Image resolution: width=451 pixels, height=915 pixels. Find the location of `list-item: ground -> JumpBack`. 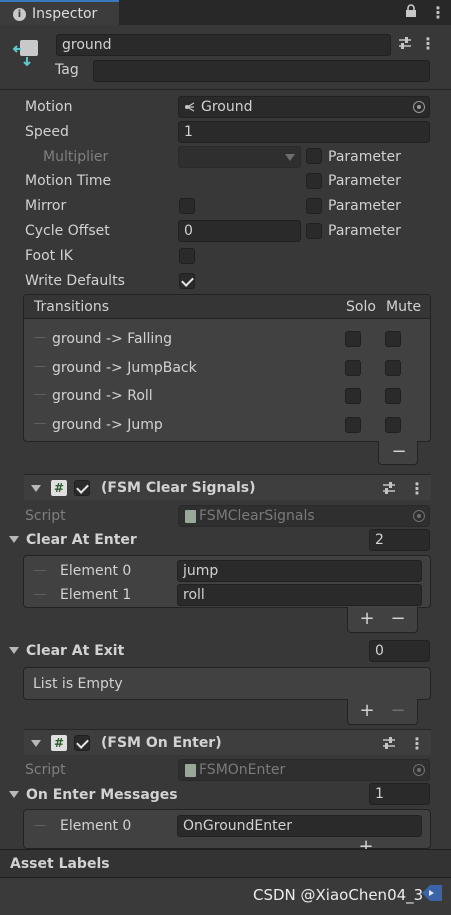

list-item: ground -> JumpBack is located at coordinates (227, 369).